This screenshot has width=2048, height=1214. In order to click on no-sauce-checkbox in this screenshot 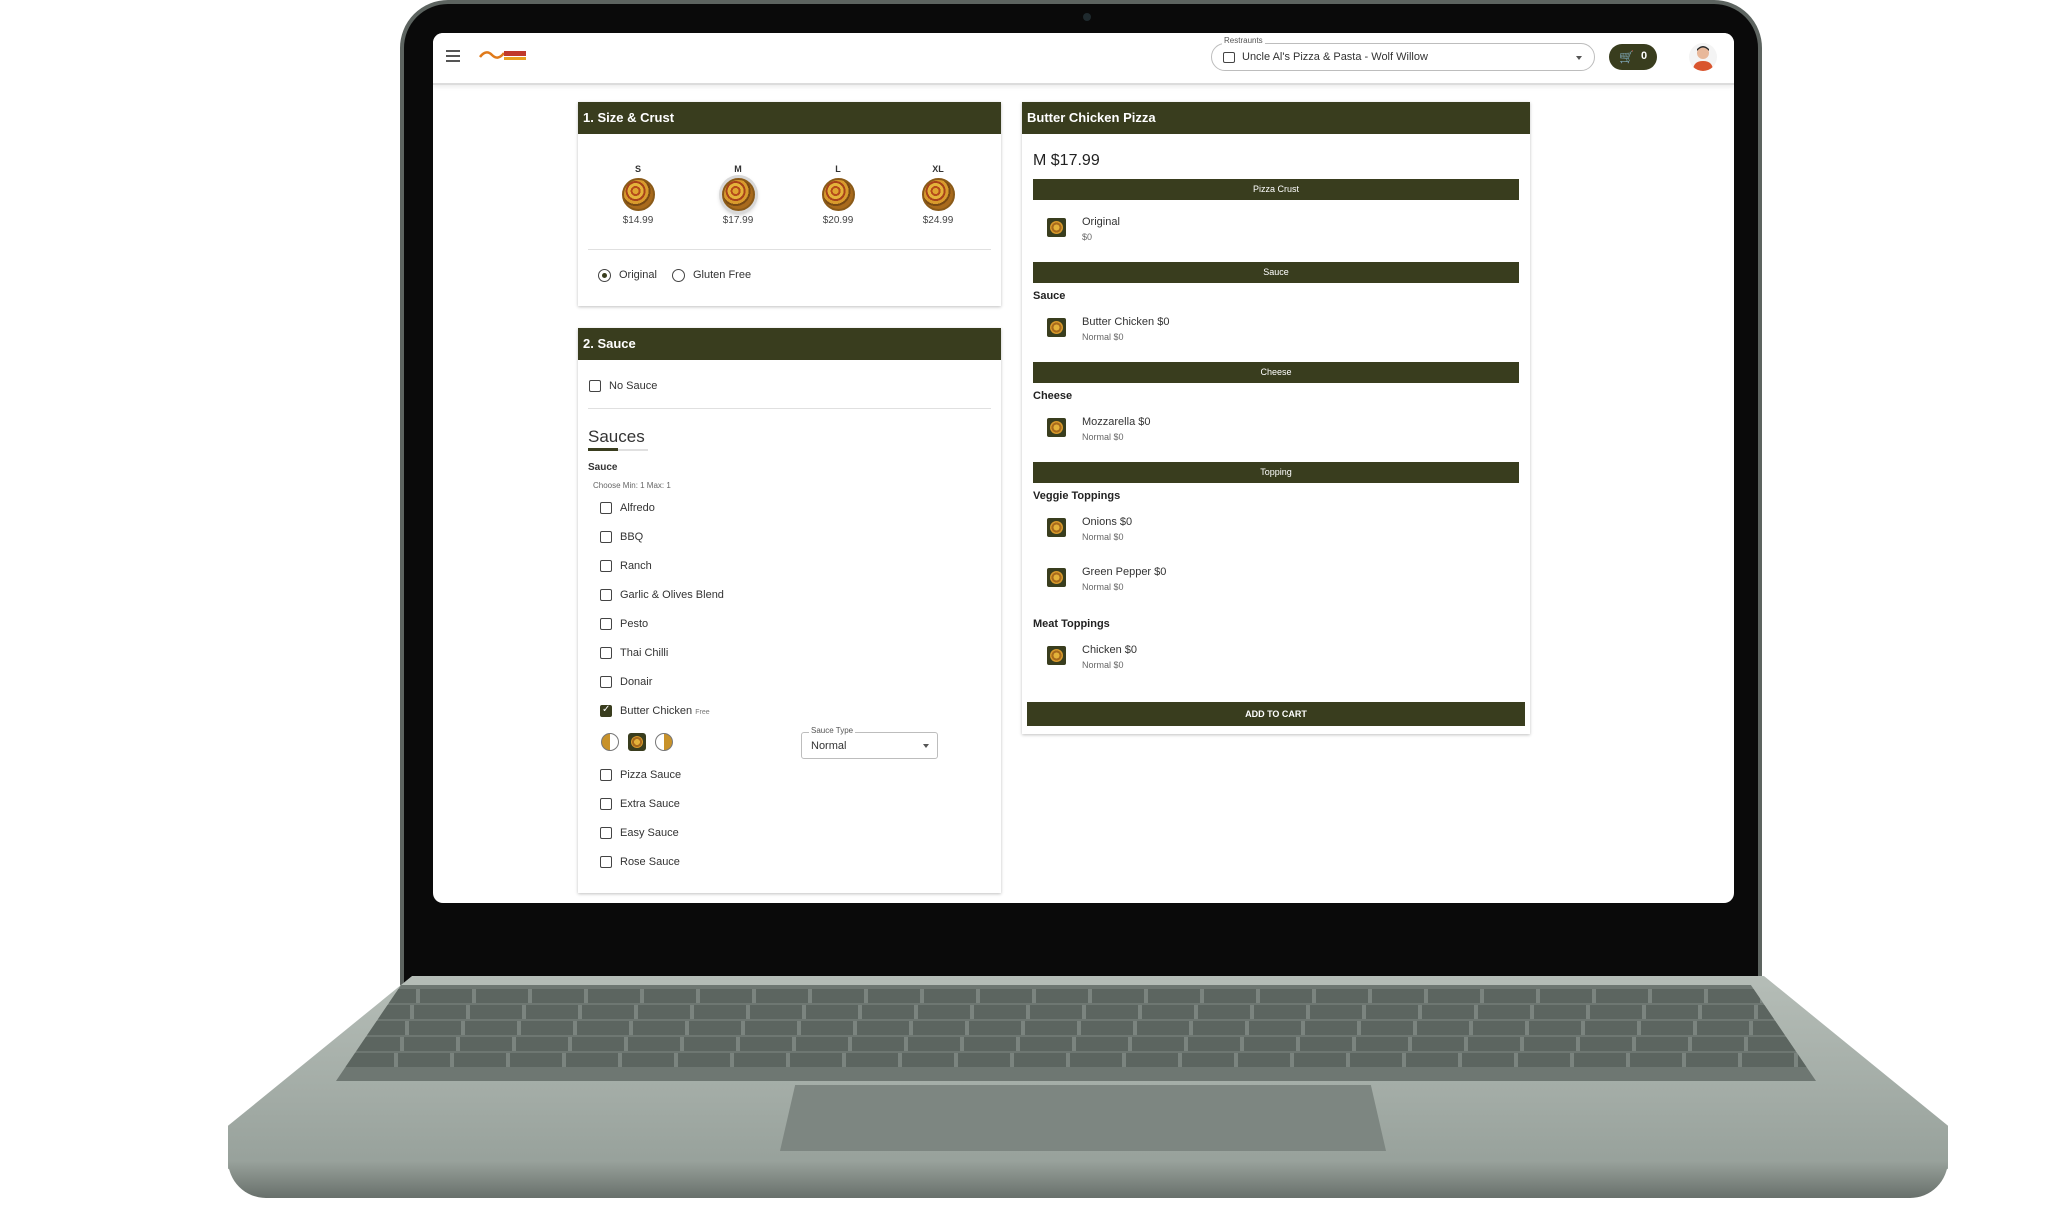, I will do `click(595, 386)`.